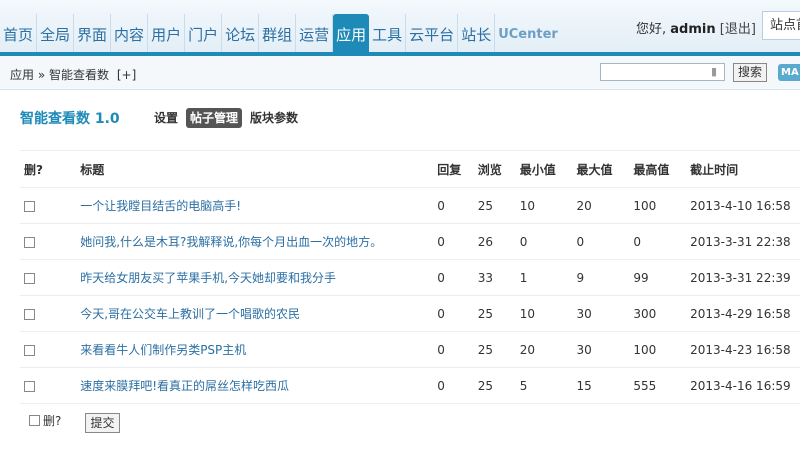 This screenshot has height=450, width=800. I want to click on cell-peak: 300, so click(658, 313).